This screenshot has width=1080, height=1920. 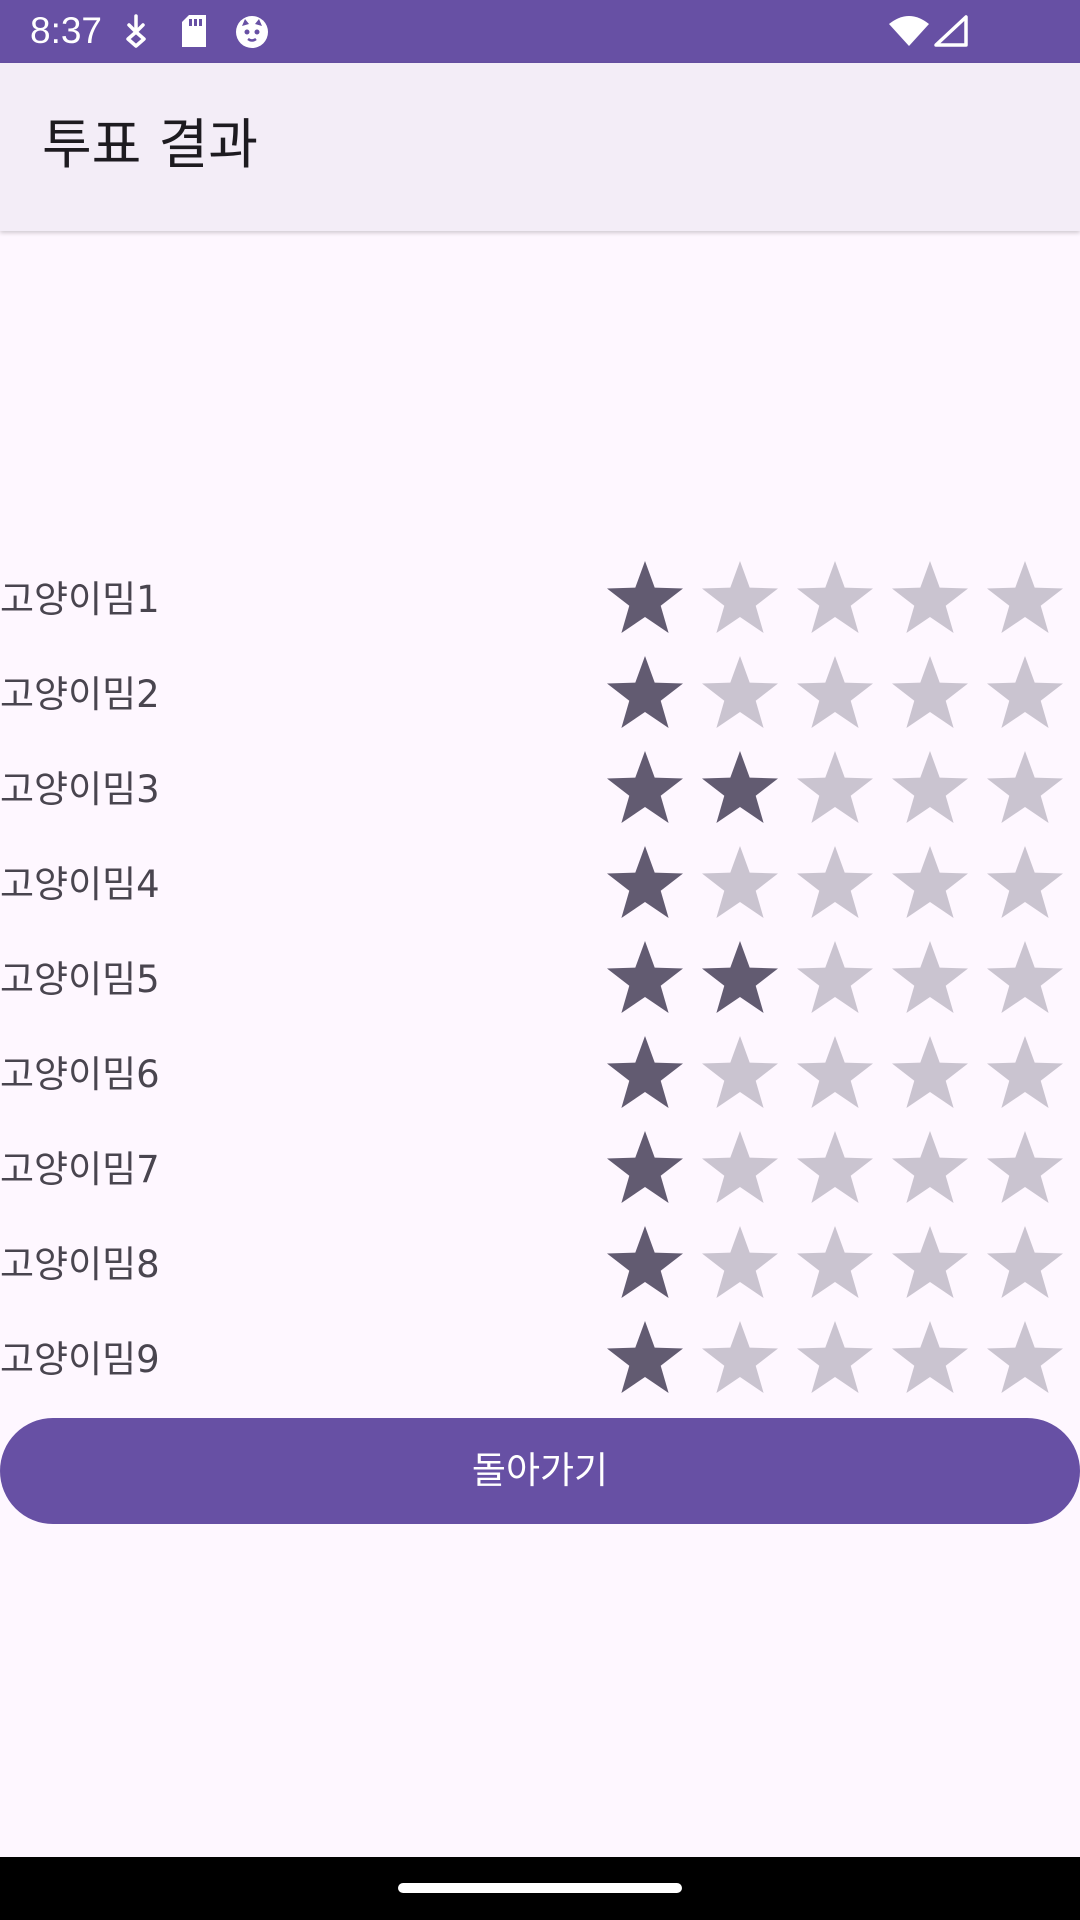 I want to click on vote-item-label: 고양이밈7, so click(x=80, y=1169).